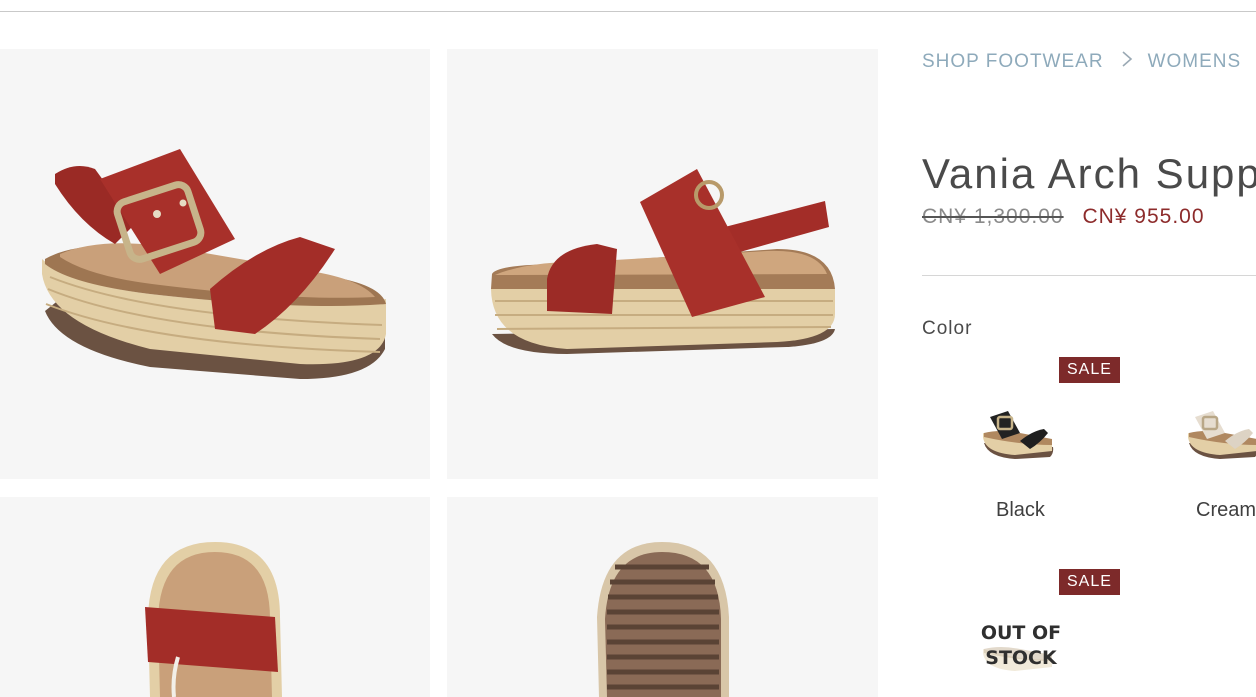  Describe the element at coordinates (993, 216) in the screenshot. I see `original-price: CN¥ 1,300.00` at that location.